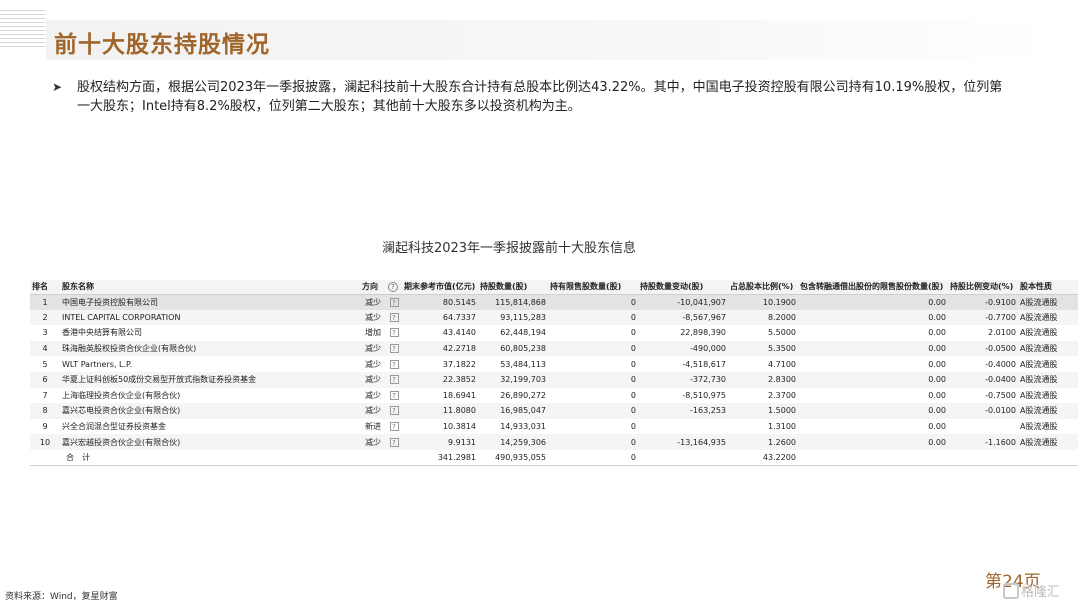  I want to click on page-title: 前十大股东持股情况, so click(162, 45).